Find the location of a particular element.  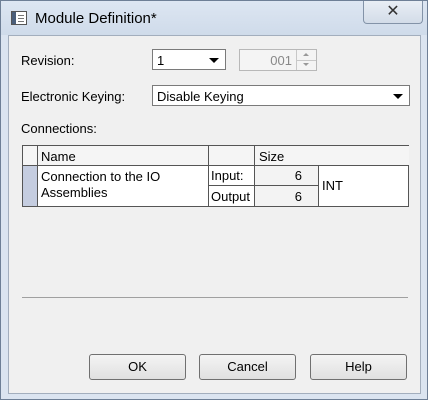

revision-major-dropdown: 1 is located at coordinates (189, 59).